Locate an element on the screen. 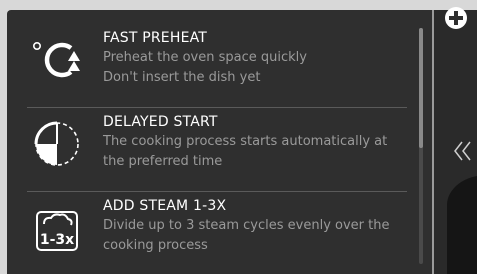 This screenshot has height=274, width=477. panel-divider is located at coordinates (433, 142).